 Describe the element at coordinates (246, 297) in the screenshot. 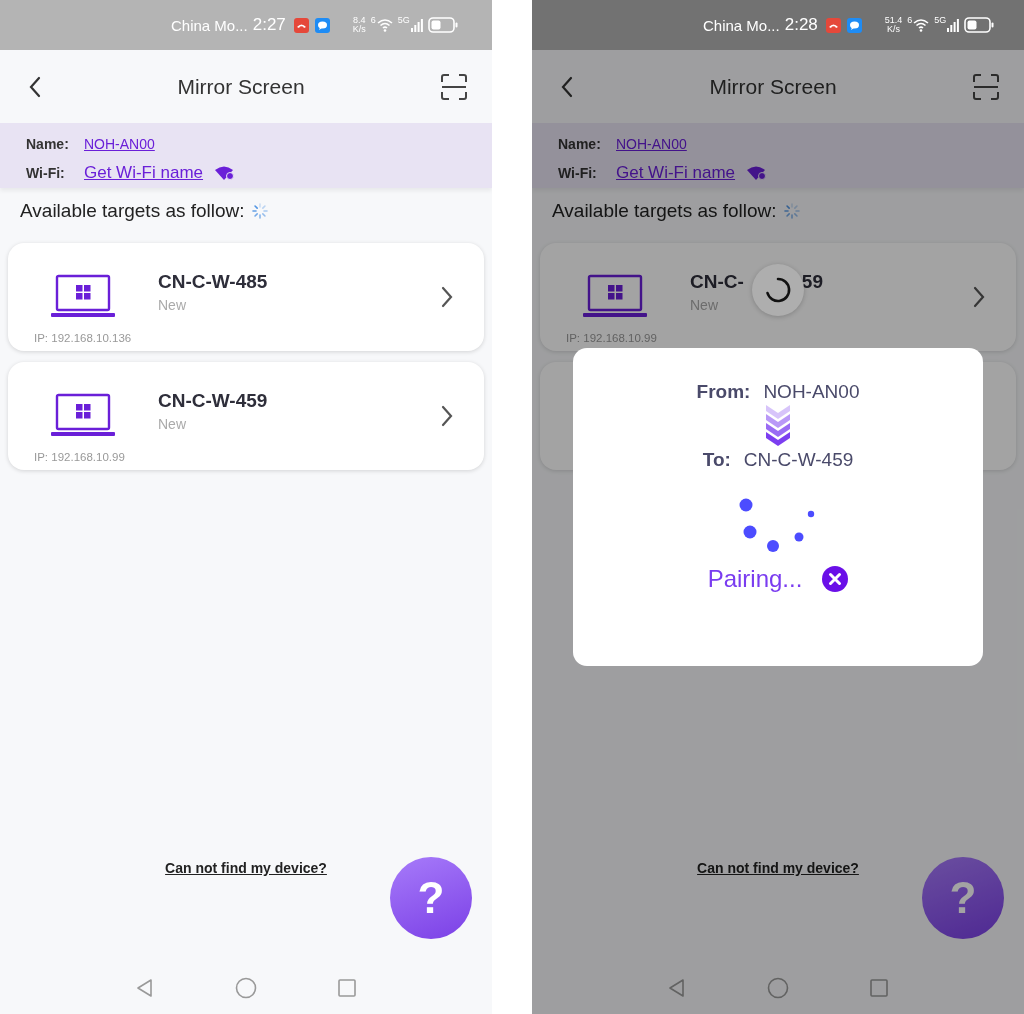

I see `device-card: CN-C-W-485 New IP: 192.168.10.136` at that location.